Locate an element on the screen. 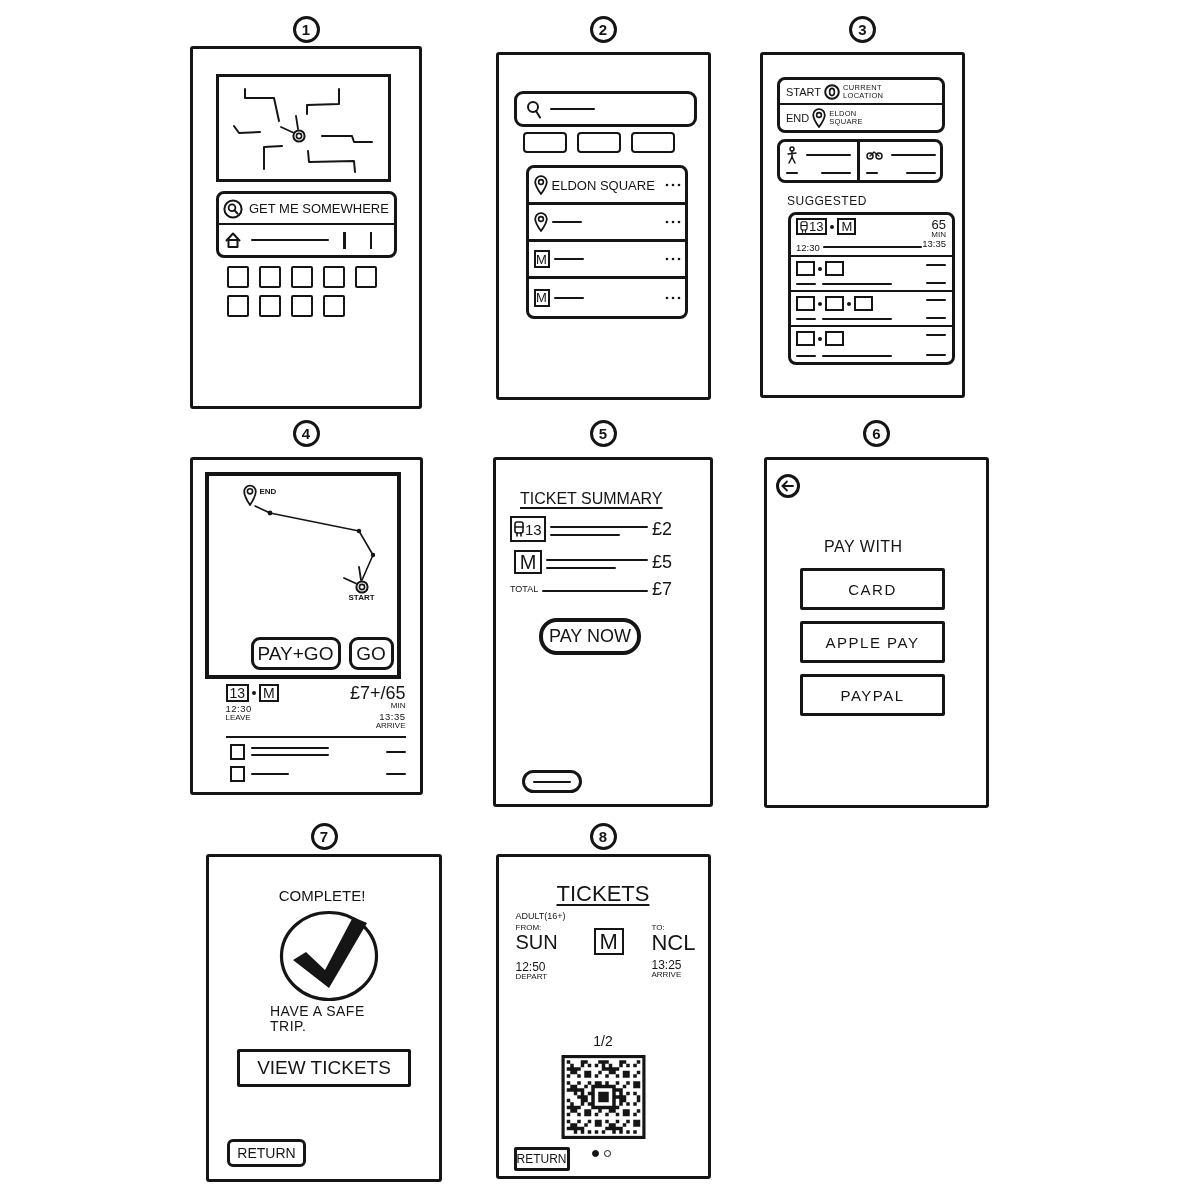 This screenshot has height=1191, width=1200. home-icon is located at coordinates (233, 240).